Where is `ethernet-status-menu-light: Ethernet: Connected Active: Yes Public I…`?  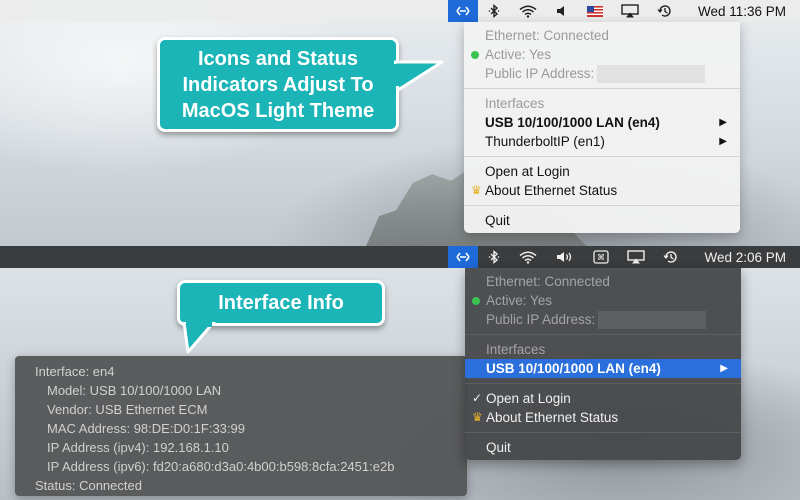 ethernet-status-menu-light: Ethernet: Connected Active: Yes Public I… is located at coordinates (602, 127).